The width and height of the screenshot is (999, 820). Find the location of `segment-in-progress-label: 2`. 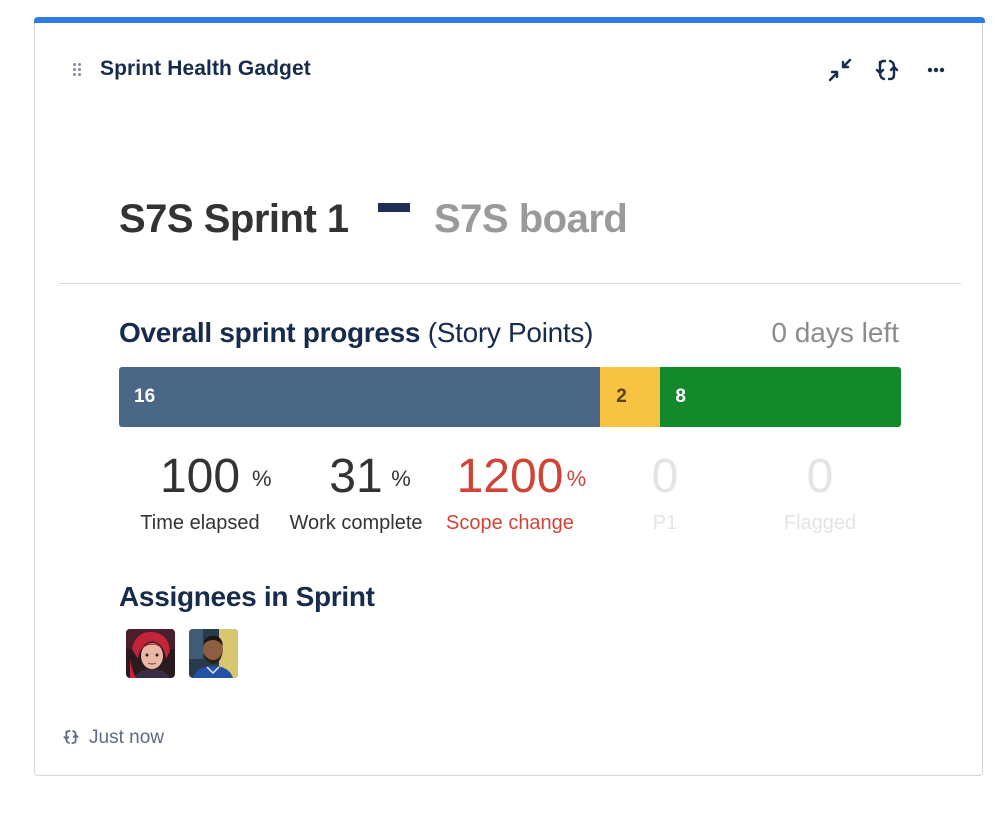

segment-in-progress-label: 2 is located at coordinates (621, 396).